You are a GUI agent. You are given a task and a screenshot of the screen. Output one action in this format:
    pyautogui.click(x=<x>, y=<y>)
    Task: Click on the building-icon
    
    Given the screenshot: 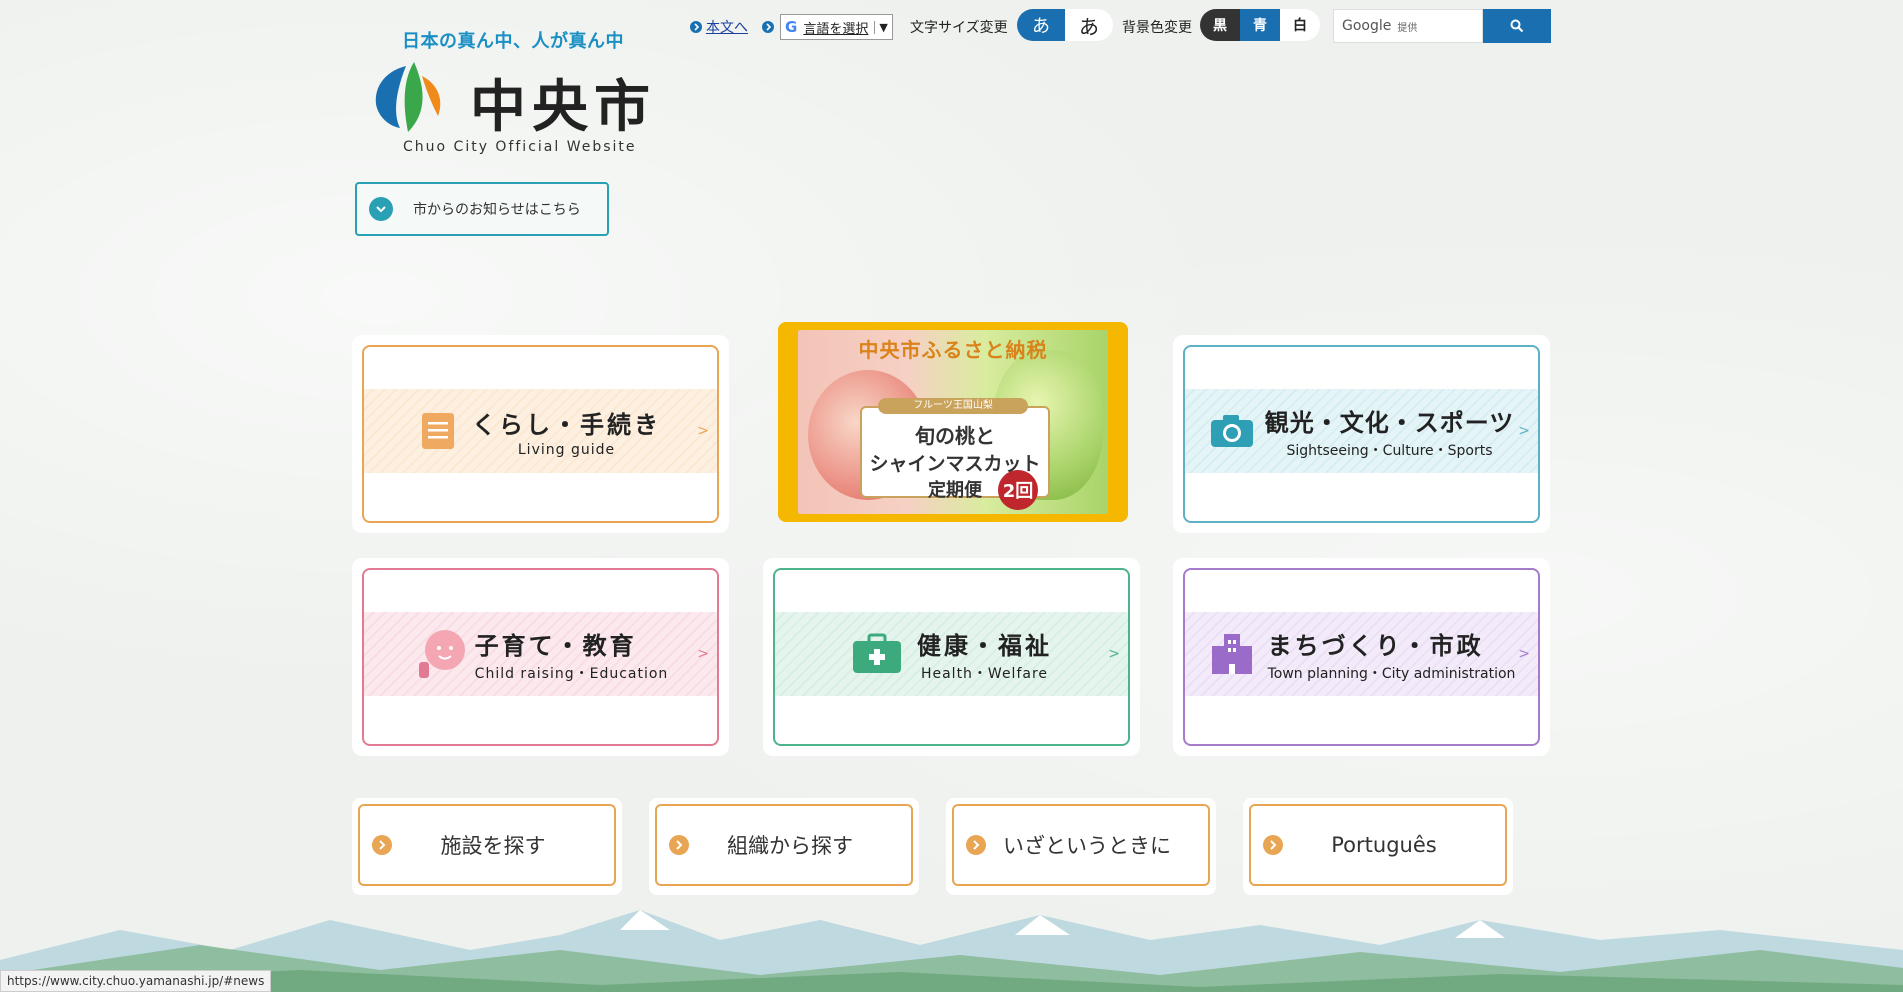 What is the action you would take?
    pyautogui.click(x=1231, y=654)
    